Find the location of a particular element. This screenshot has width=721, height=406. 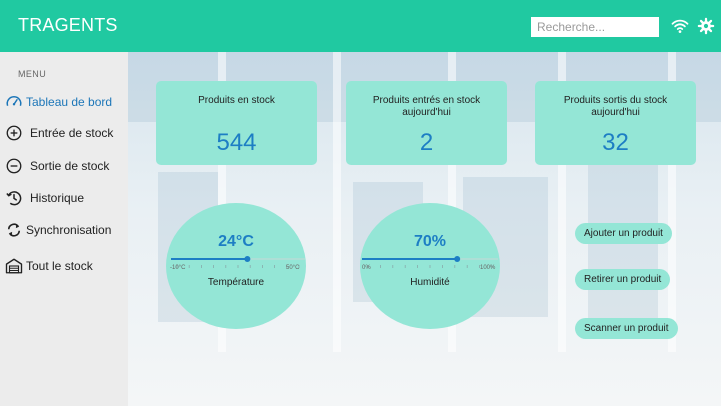

sidebar-item-stock-out: Sortie de stock is located at coordinates (65, 166).